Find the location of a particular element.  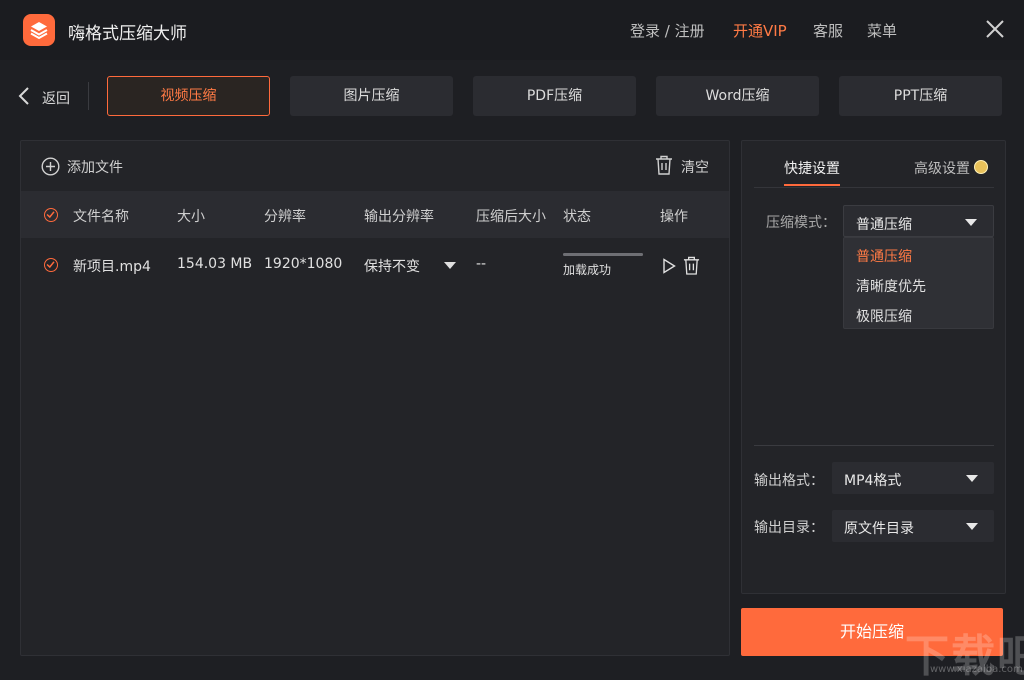

col-filename: 文件名称 is located at coordinates (101, 216).